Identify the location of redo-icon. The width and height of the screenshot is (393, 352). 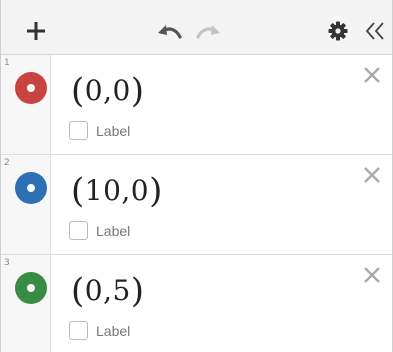
(208, 32).